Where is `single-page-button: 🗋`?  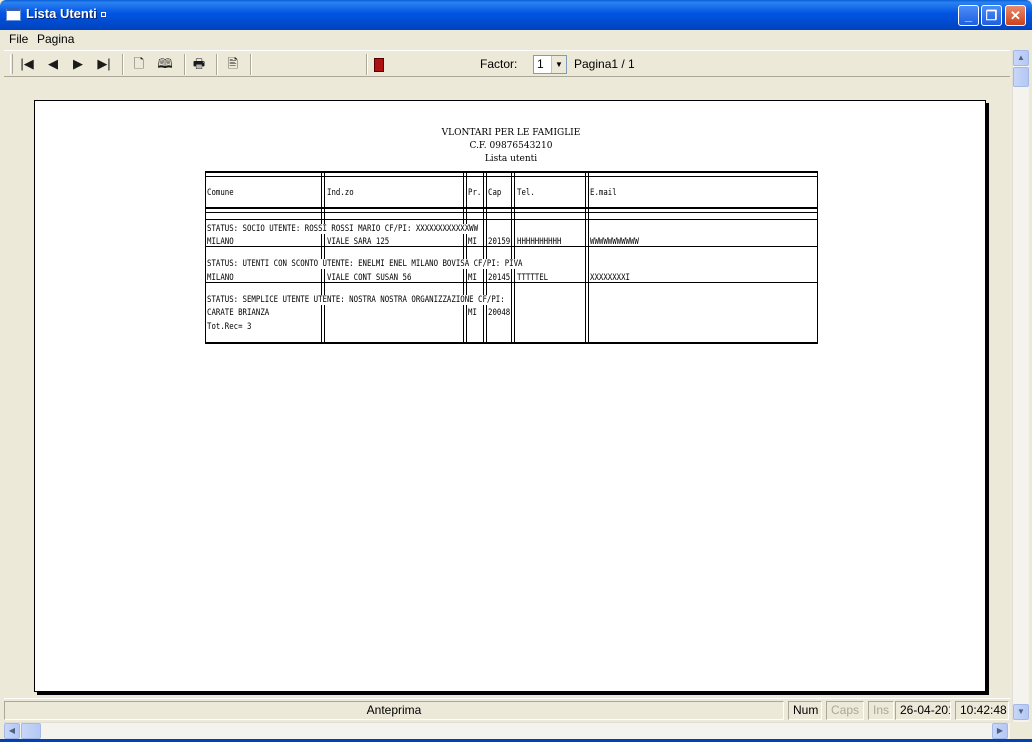
single-page-button: 🗋 is located at coordinates (139, 64).